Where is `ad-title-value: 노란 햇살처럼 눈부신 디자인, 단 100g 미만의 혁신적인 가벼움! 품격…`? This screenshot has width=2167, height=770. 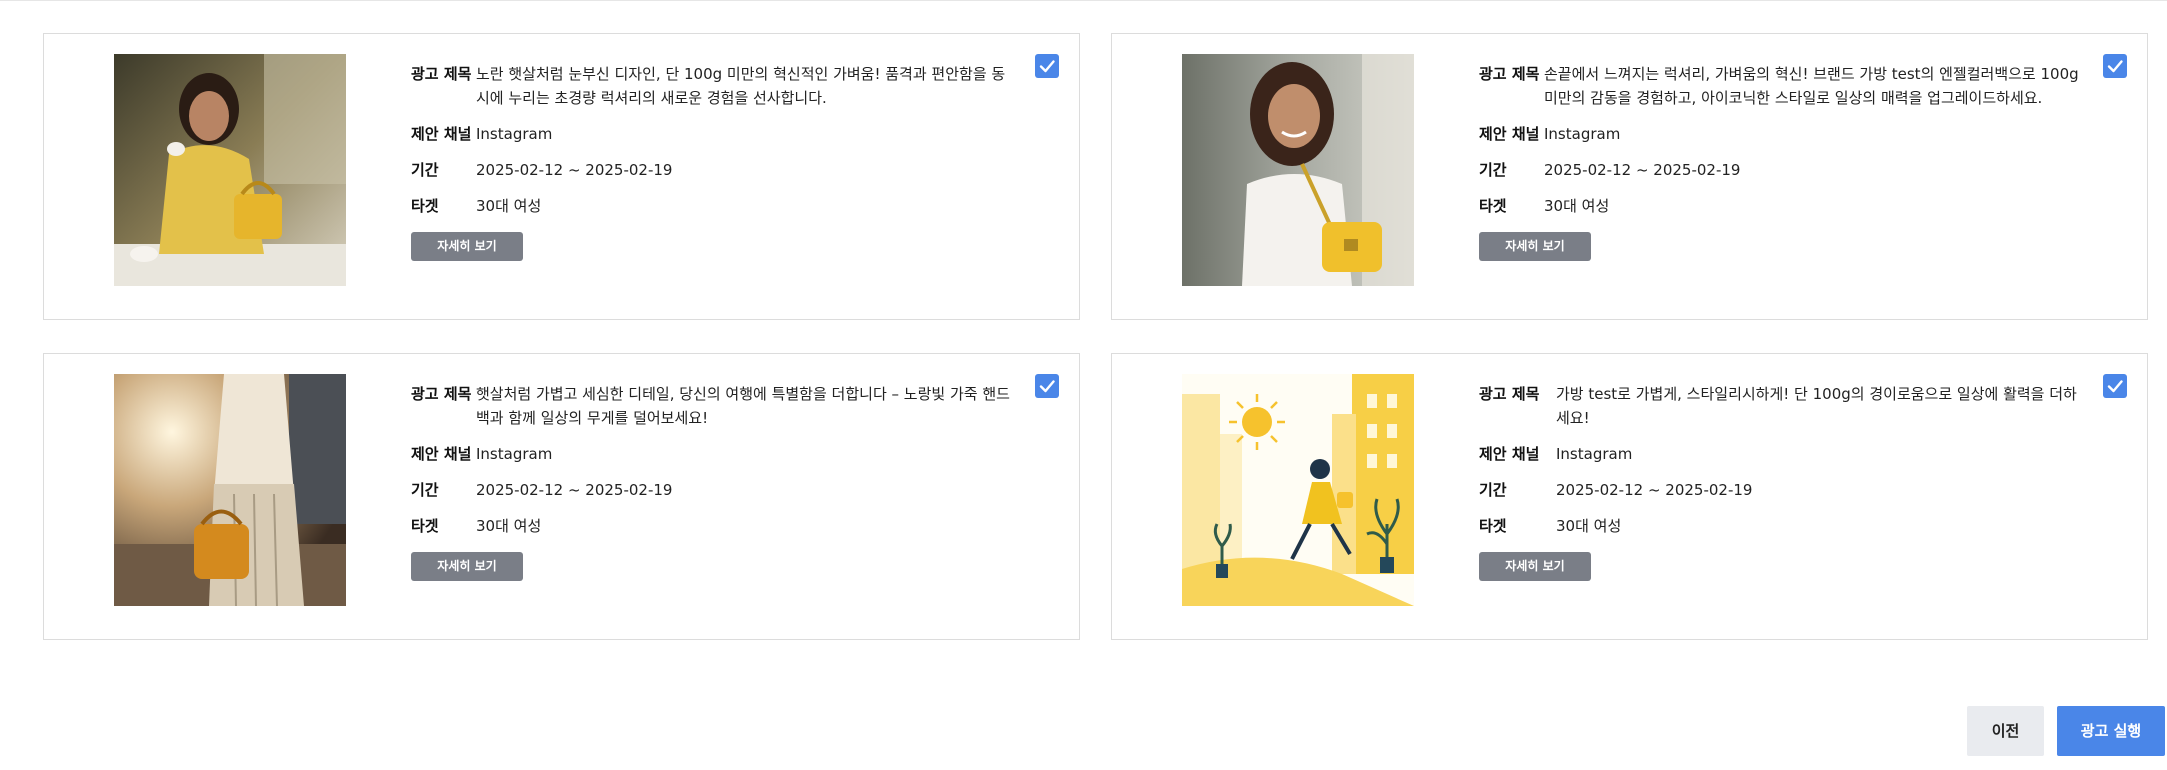 ad-title-value: 노란 햇살처럼 눈부신 디자인, 단 100g 미만의 혁신적인 가벼움! 품격… is located at coordinates (741, 86).